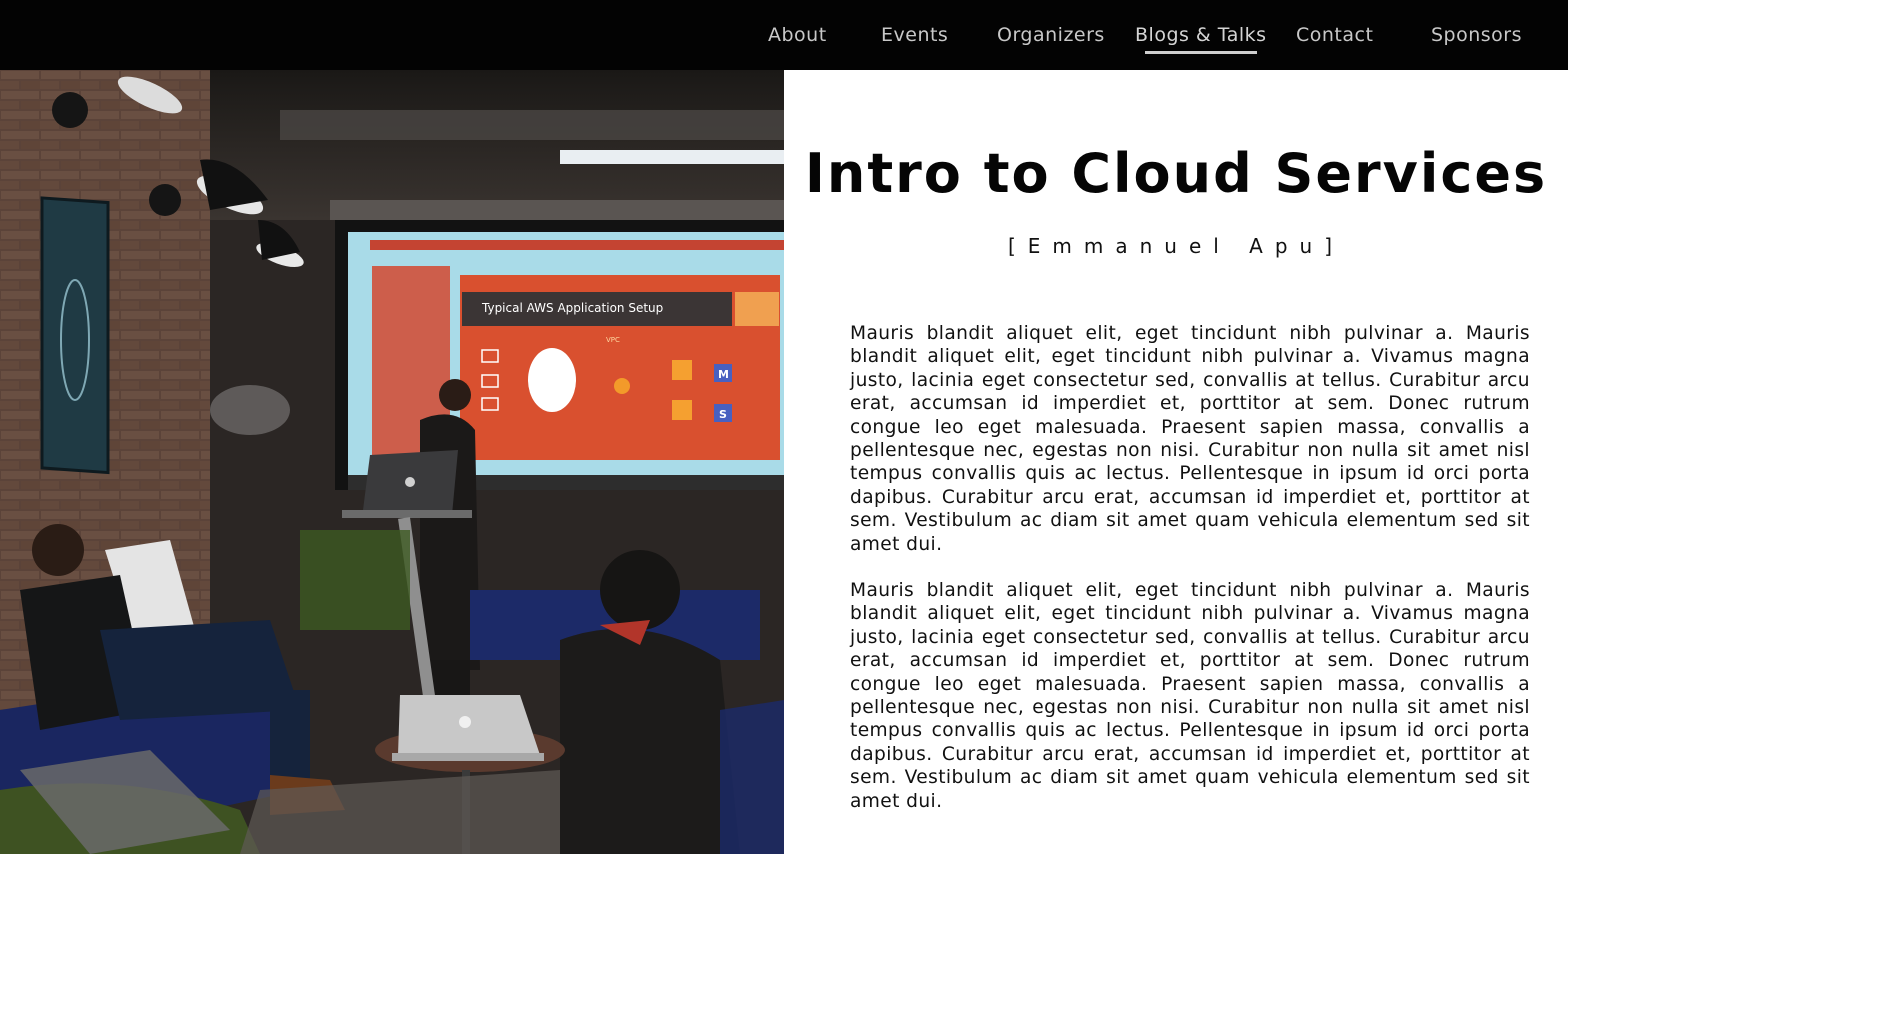 Image resolution: width=1880 pixels, height=1024 pixels. What do you see at coordinates (613, 340) in the screenshot?
I see `slide-vpc-tag: VPC` at bounding box center [613, 340].